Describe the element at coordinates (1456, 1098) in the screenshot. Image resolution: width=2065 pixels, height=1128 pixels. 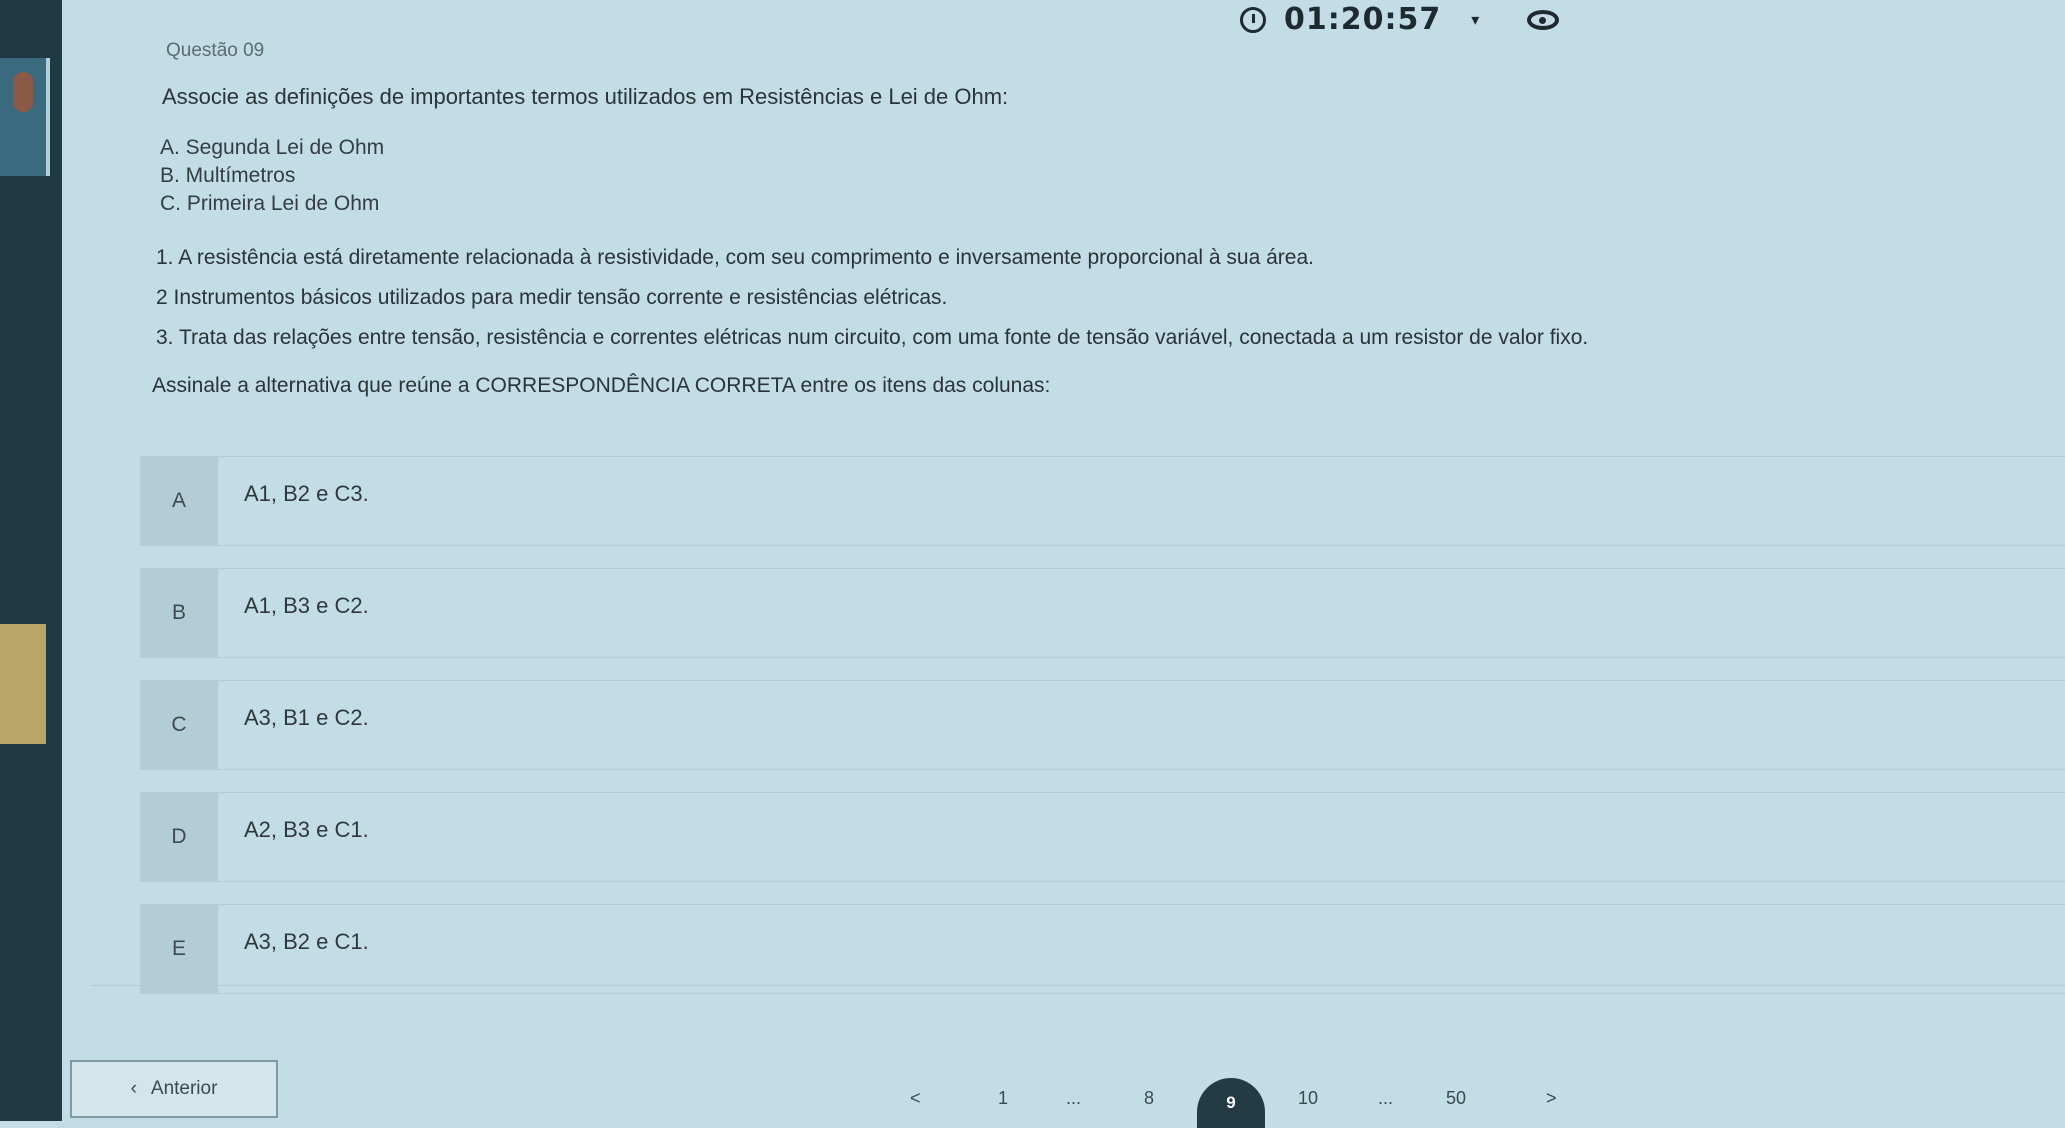
I see `page-50: 50` at that location.